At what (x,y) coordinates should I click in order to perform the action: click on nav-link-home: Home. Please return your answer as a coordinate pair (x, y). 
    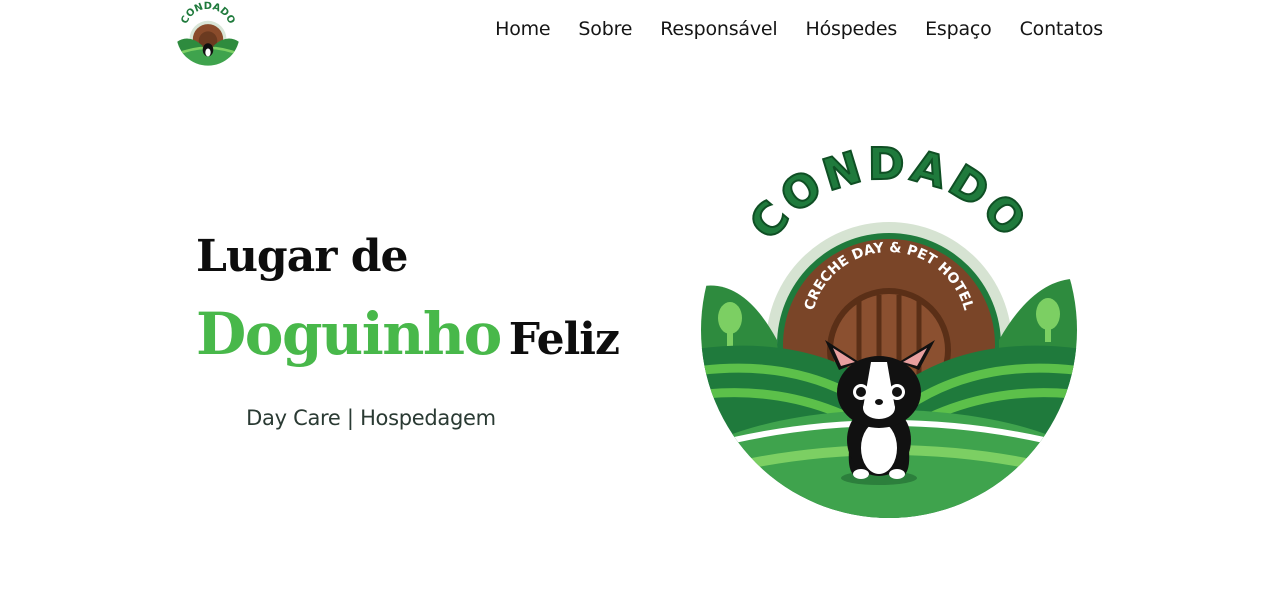
    Looking at the image, I should click on (523, 29).